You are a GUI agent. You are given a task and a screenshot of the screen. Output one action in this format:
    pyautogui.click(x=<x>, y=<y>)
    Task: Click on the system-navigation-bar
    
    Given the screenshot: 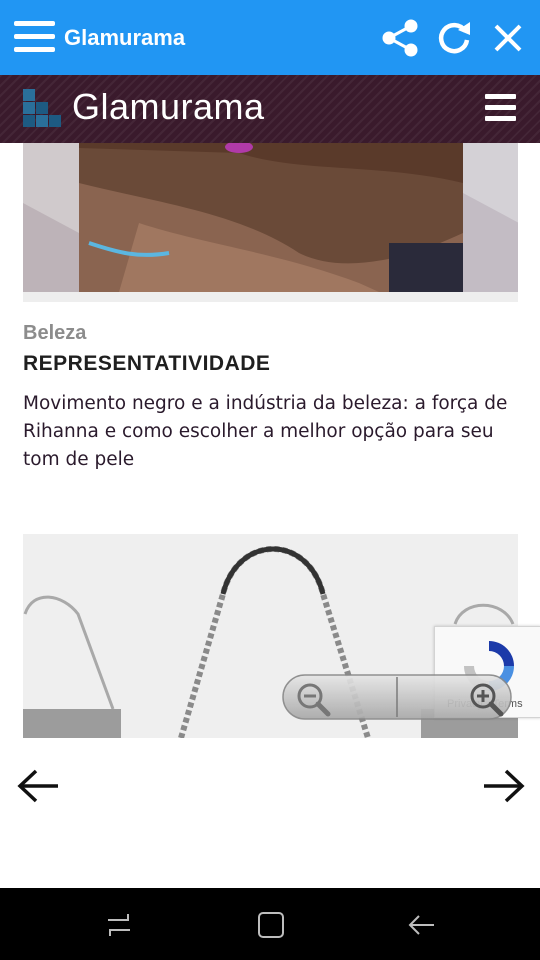 What is the action you would take?
    pyautogui.click(x=270, y=924)
    